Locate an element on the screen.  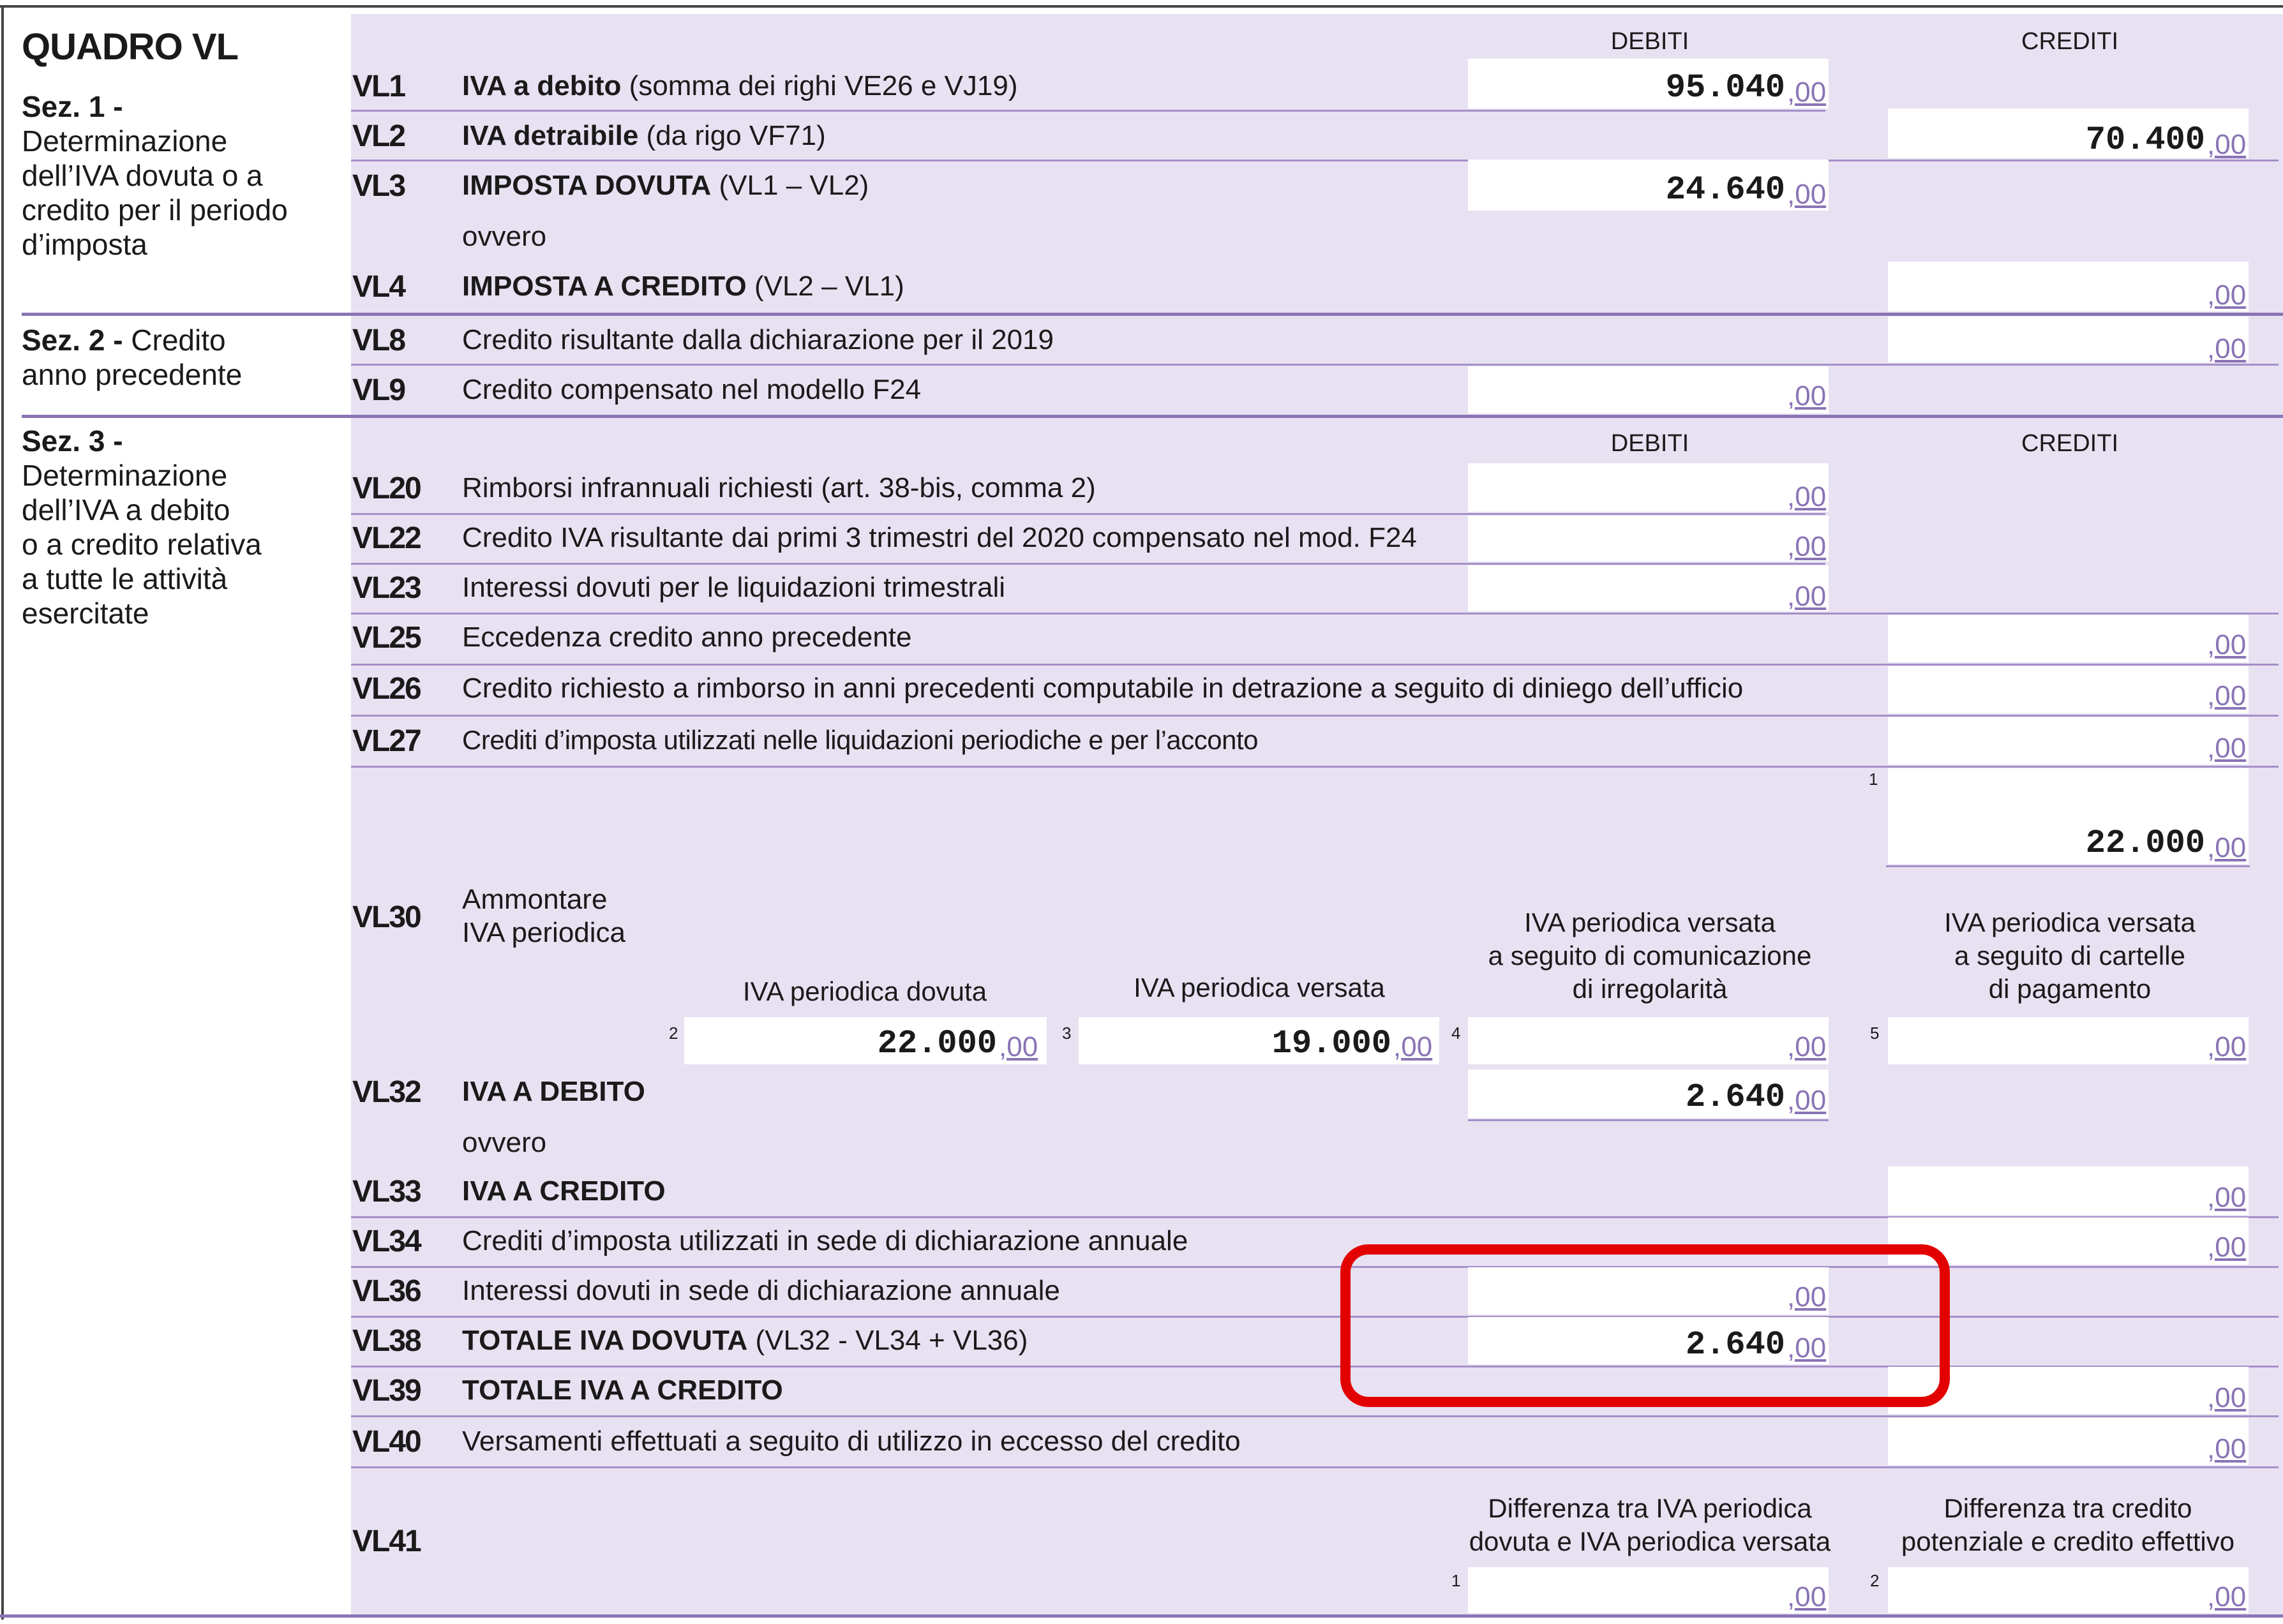
decimals-vl20-debiti: ,00 is located at coordinates (1807, 497).